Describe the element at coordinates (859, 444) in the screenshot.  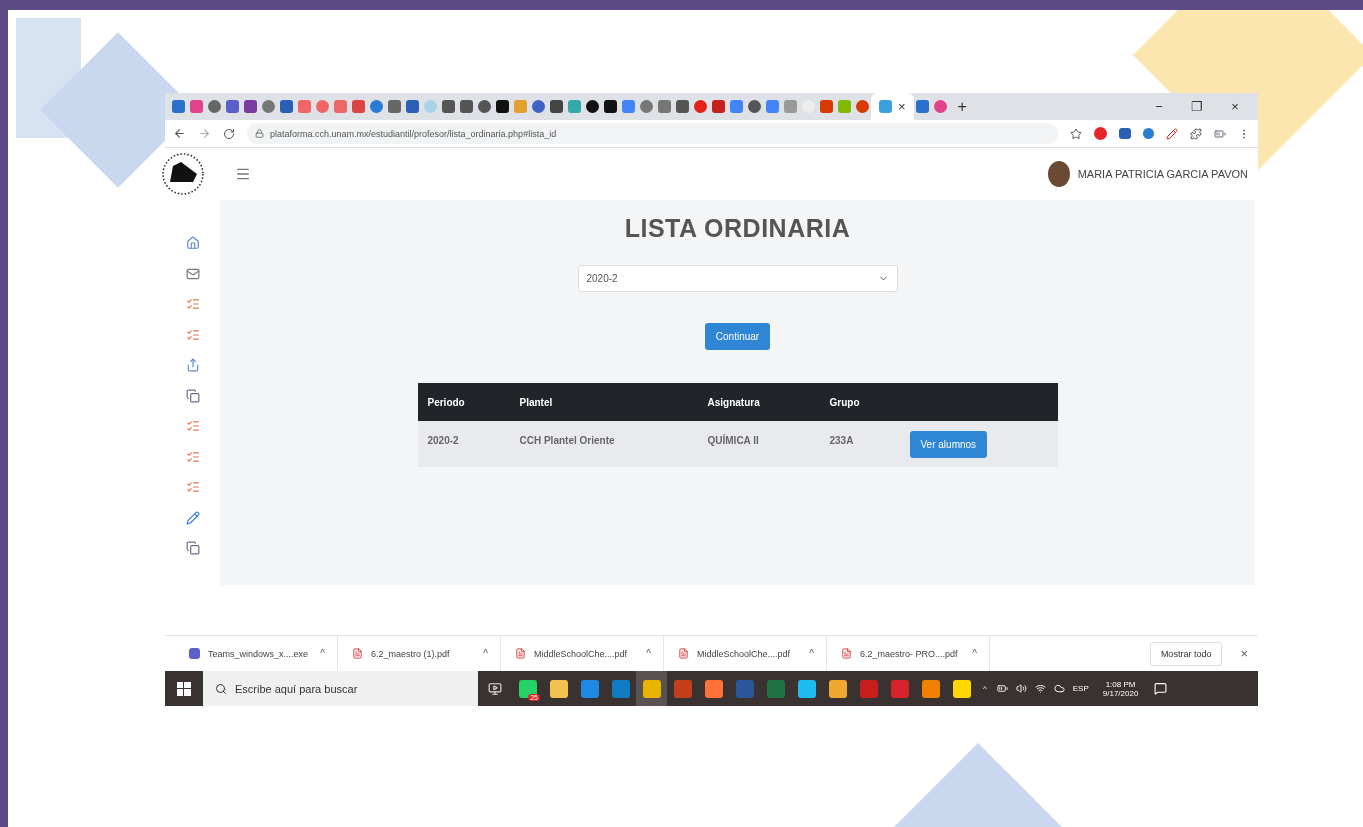
I see `table-cell: 233A` at that location.